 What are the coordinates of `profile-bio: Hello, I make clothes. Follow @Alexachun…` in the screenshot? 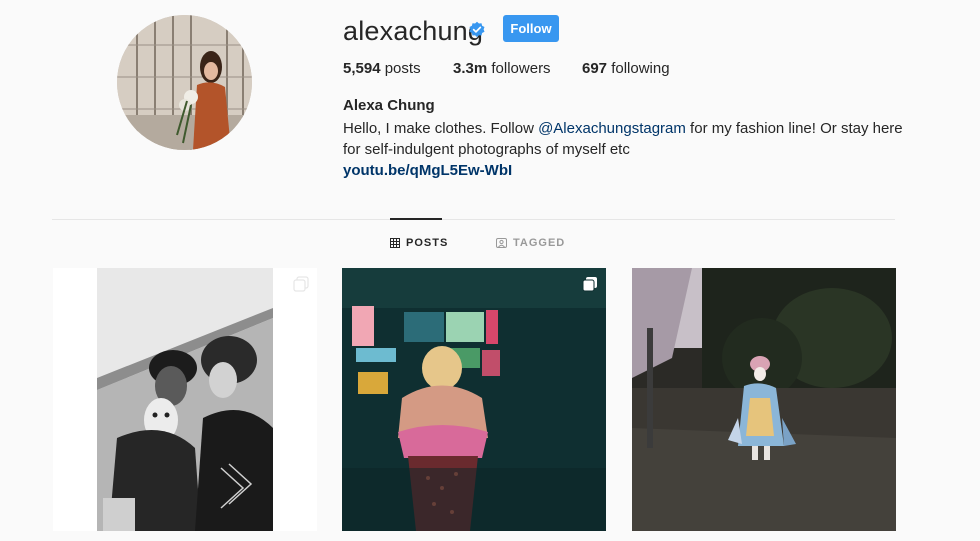 It's located at (623, 139).